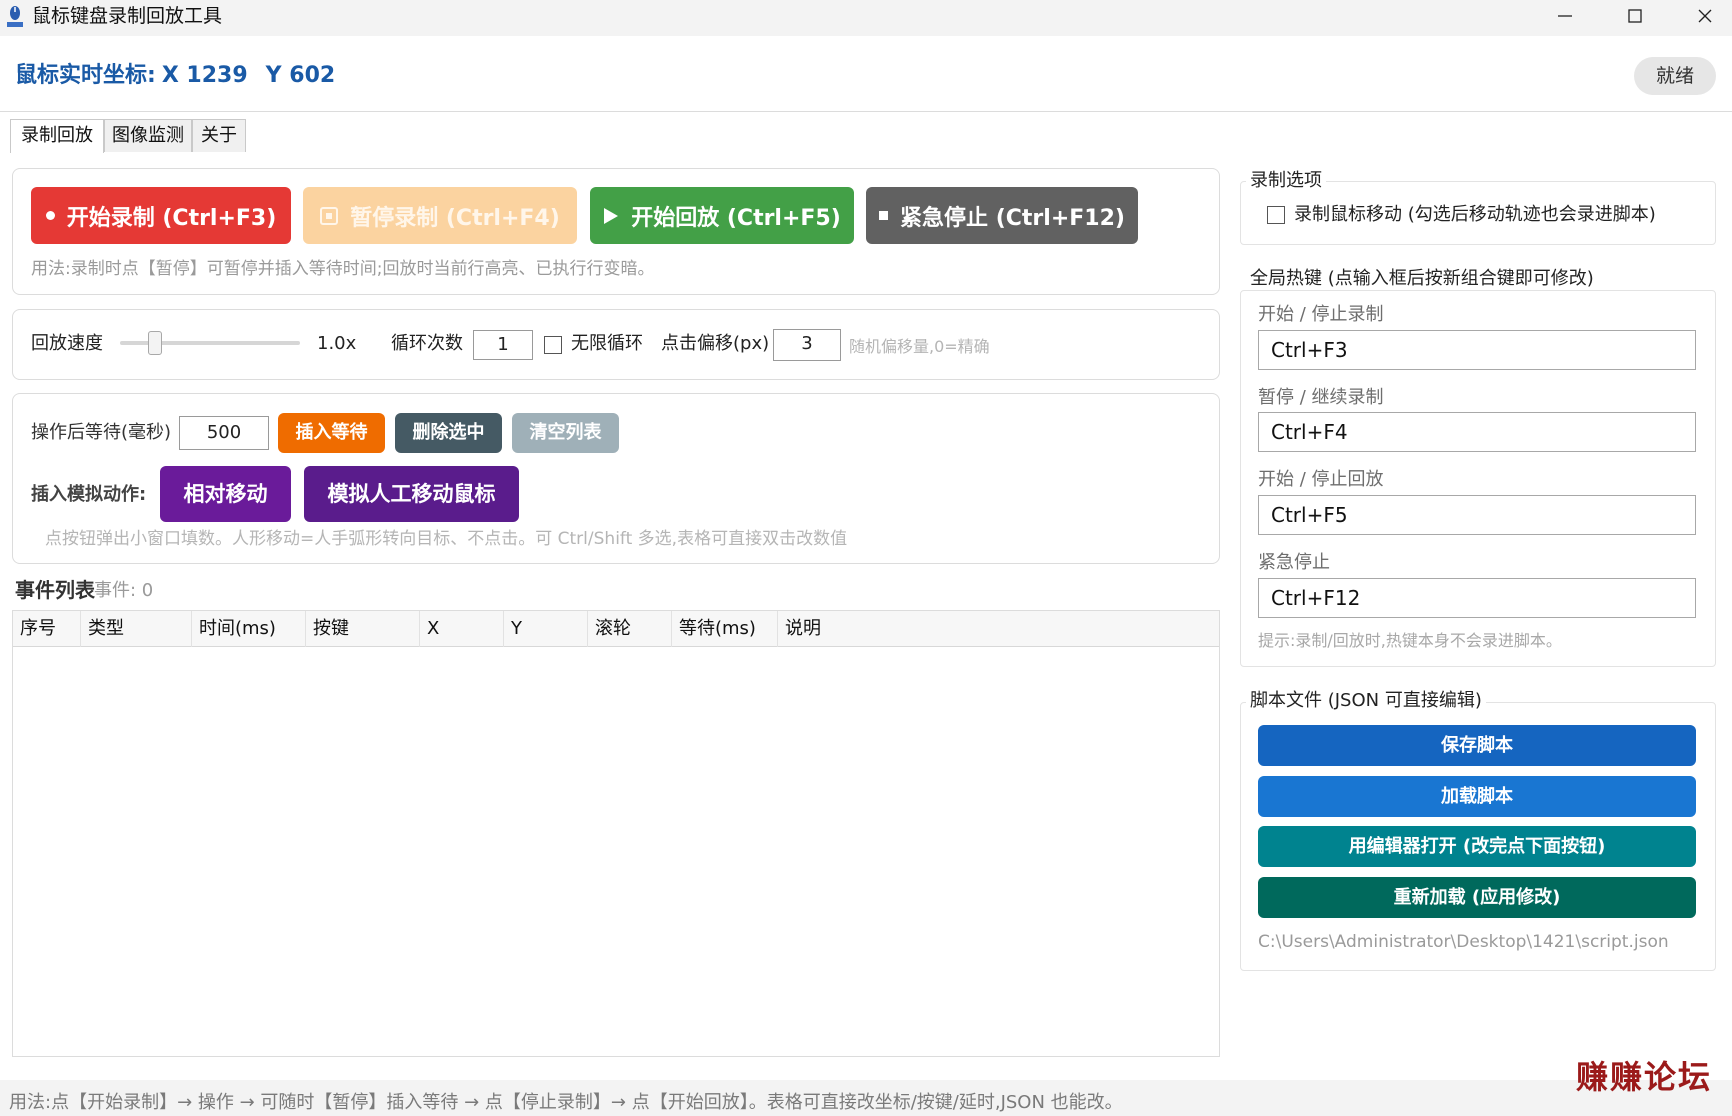  What do you see at coordinates (553, 345) in the screenshot?
I see `infinite-loop-checkbox` at bounding box center [553, 345].